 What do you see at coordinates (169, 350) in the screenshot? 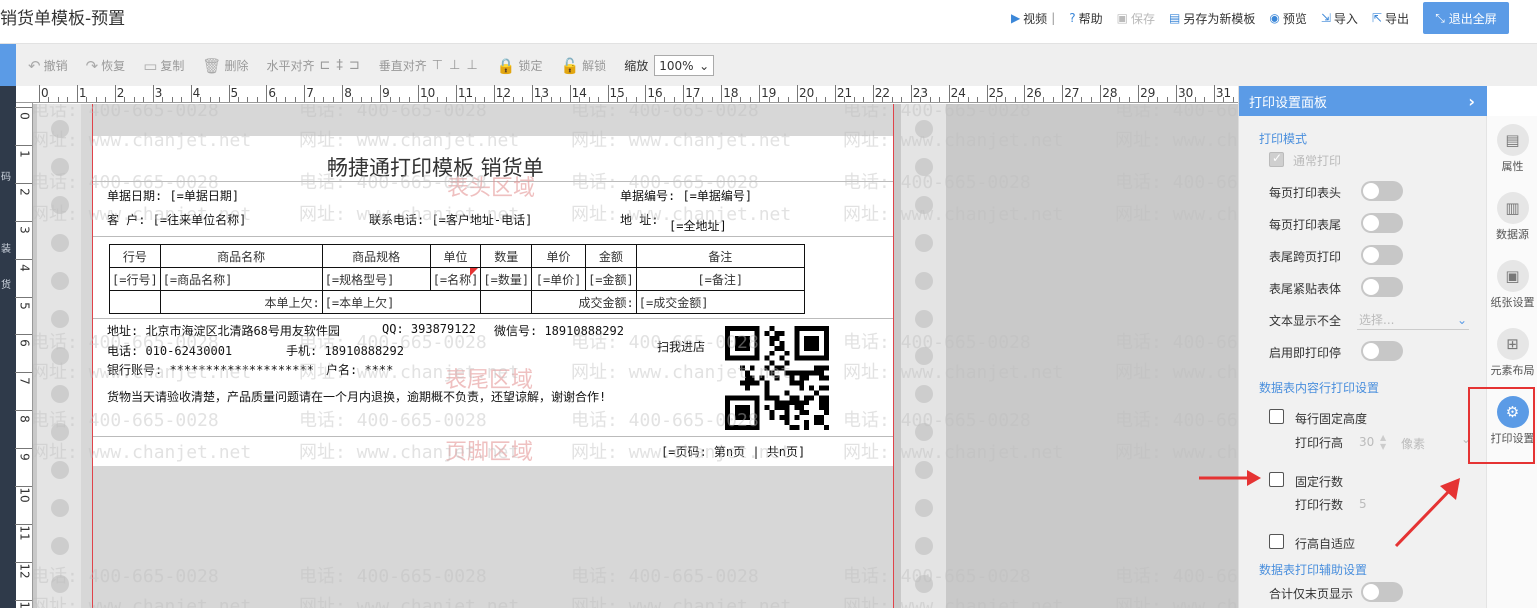
I see `company-tel: 电话: 010-62430001` at bounding box center [169, 350].